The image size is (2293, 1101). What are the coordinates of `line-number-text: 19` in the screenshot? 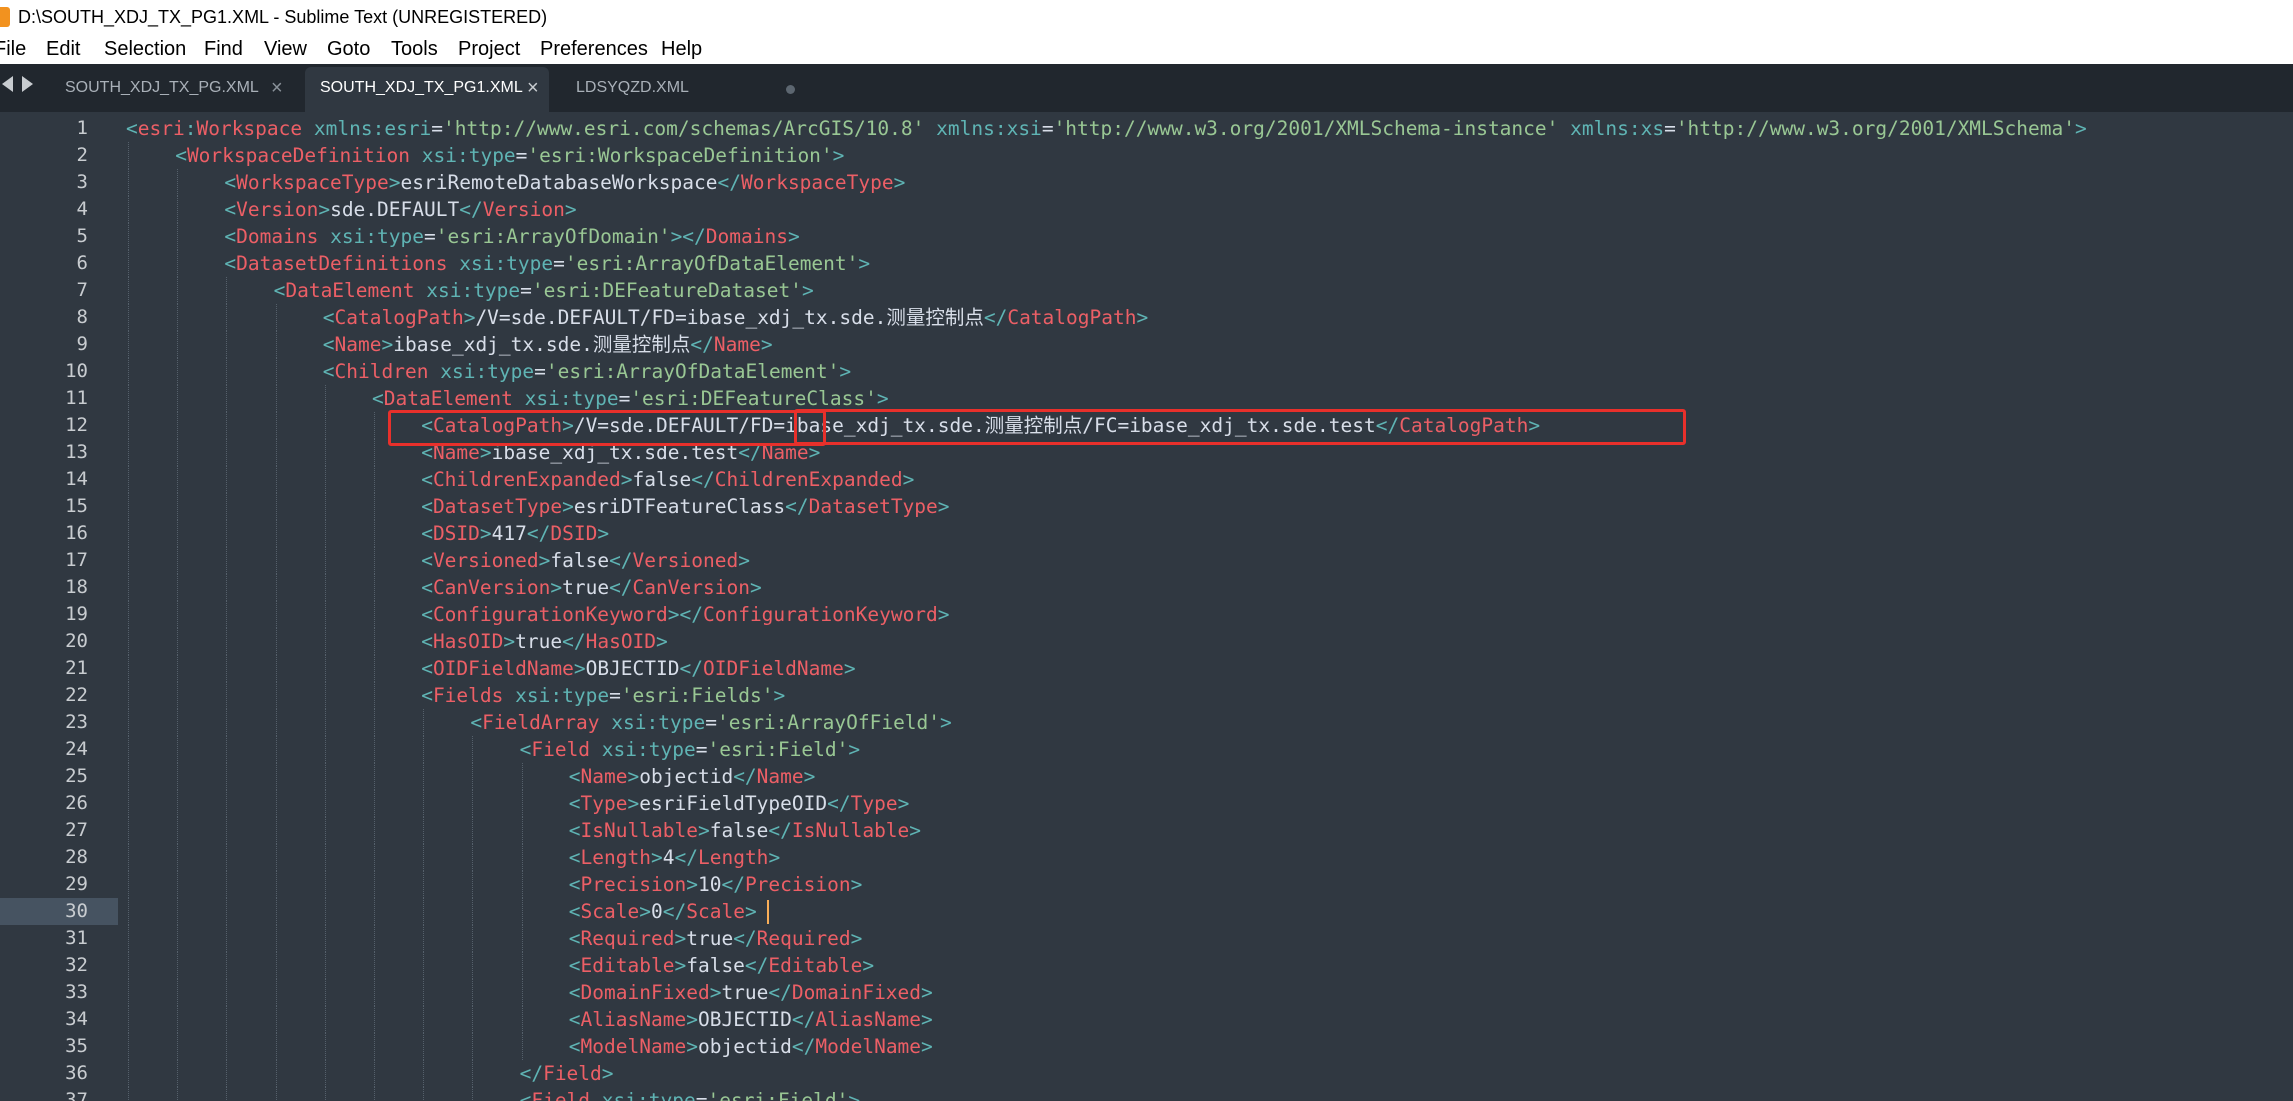 It's located at (76, 614).